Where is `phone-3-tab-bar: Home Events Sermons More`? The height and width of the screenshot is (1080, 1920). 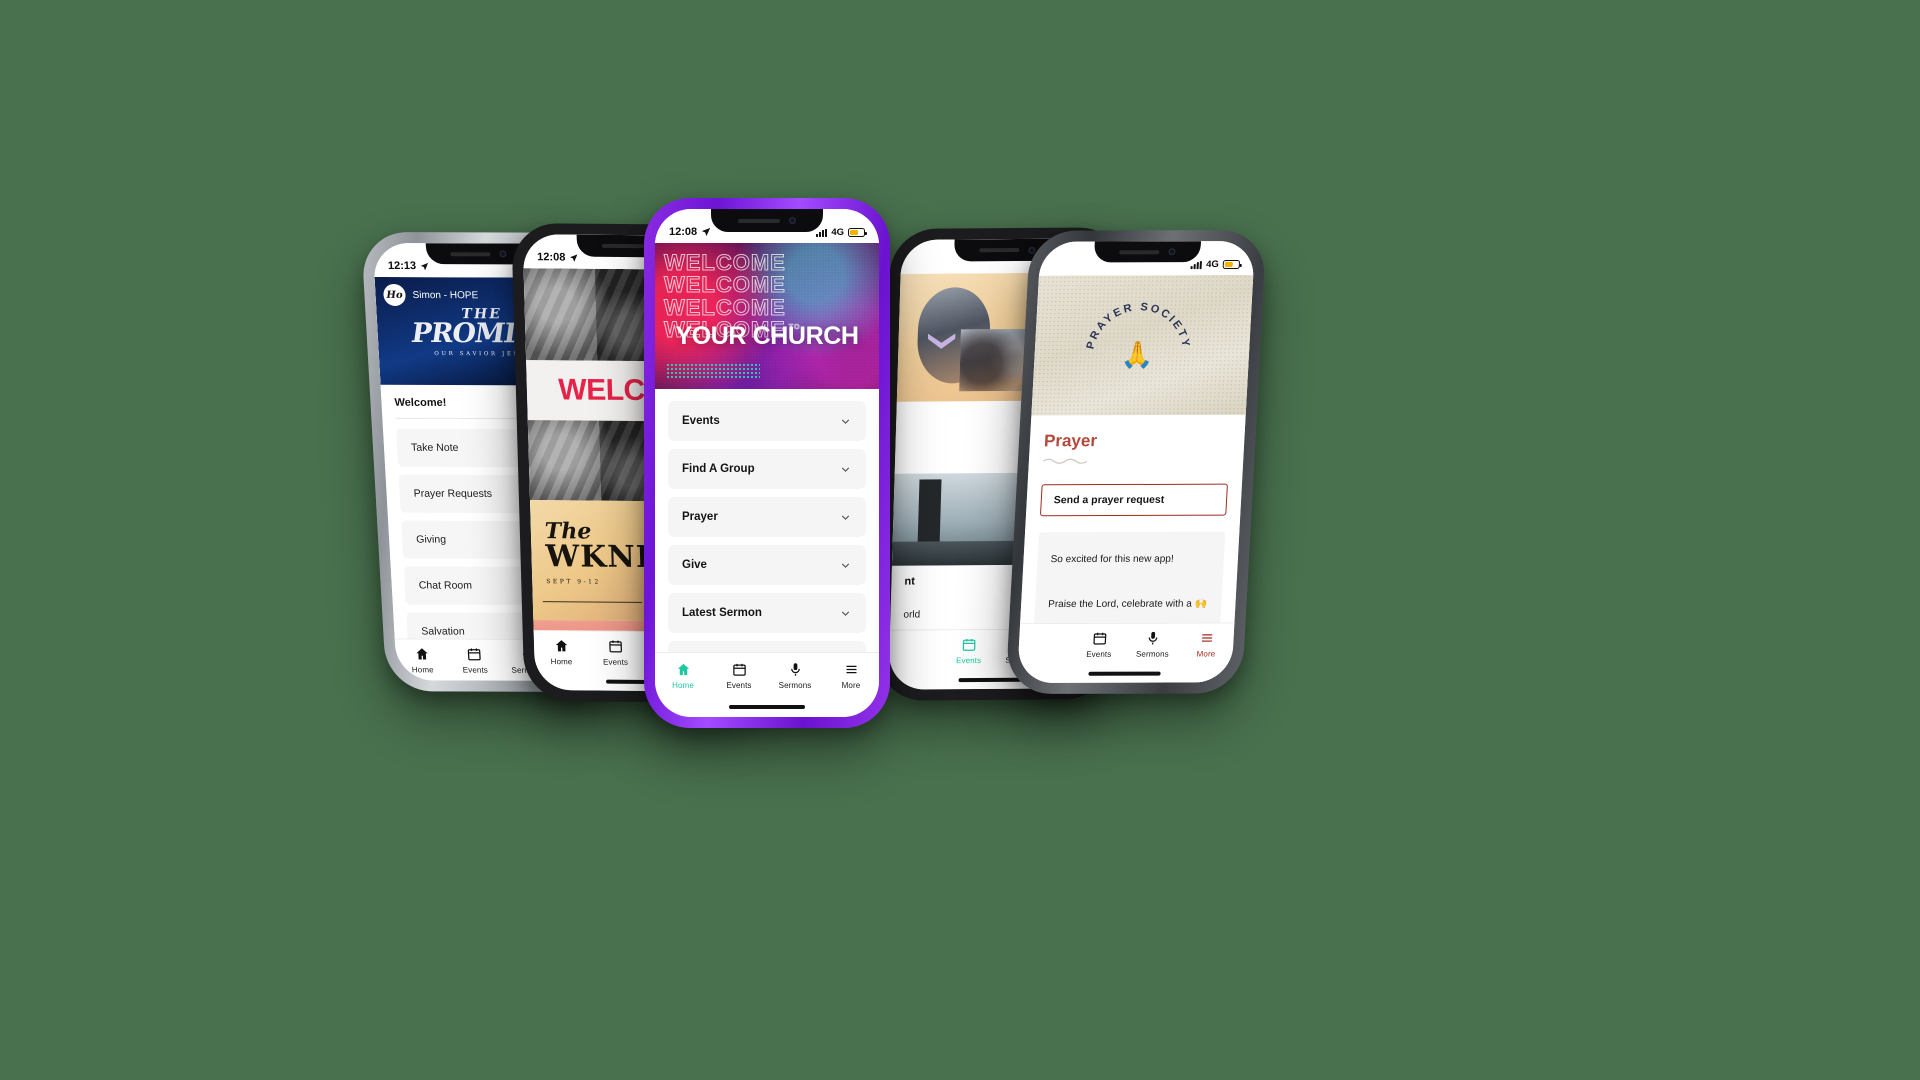
phone-3-tab-bar: Home Events Sermons More is located at coordinates (767, 674).